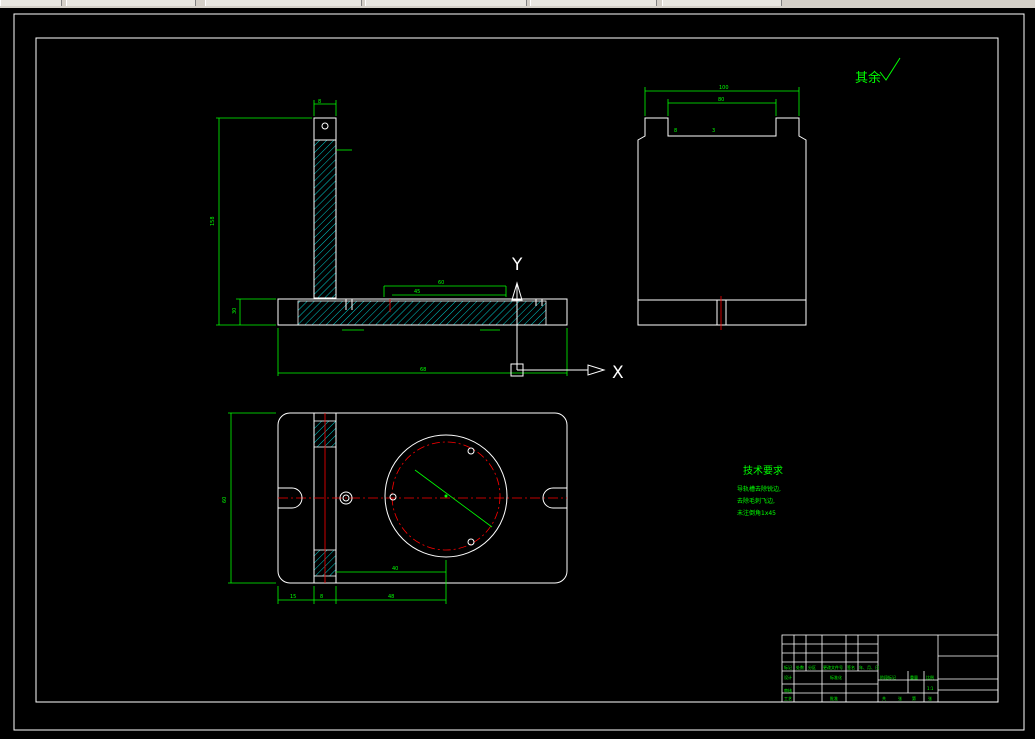  What do you see at coordinates (800, 667) in the screenshot?
I see `tb-label: 处数` at bounding box center [800, 667].